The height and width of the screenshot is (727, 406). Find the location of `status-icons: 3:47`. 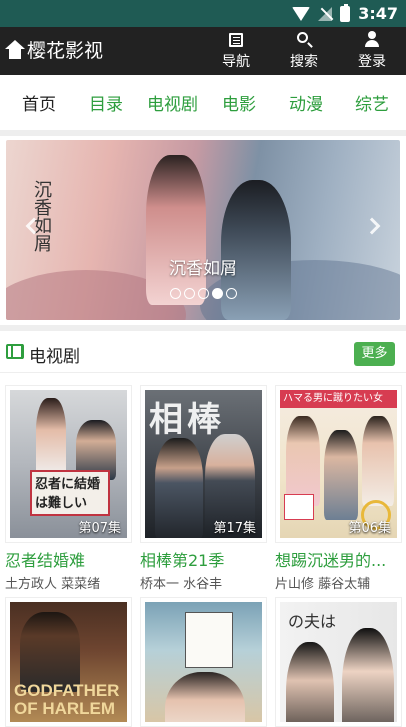

status-icons: 3:47 is located at coordinates (345, 13).